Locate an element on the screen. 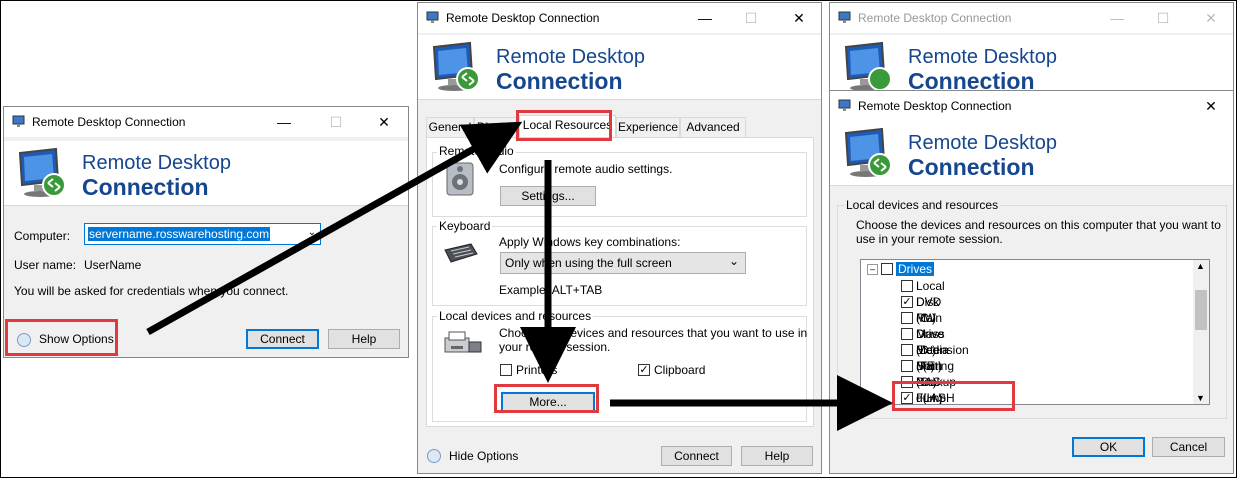 The height and width of the screenshot is (478, 1237). local-devices-icon is located at coordinates (463, 342).